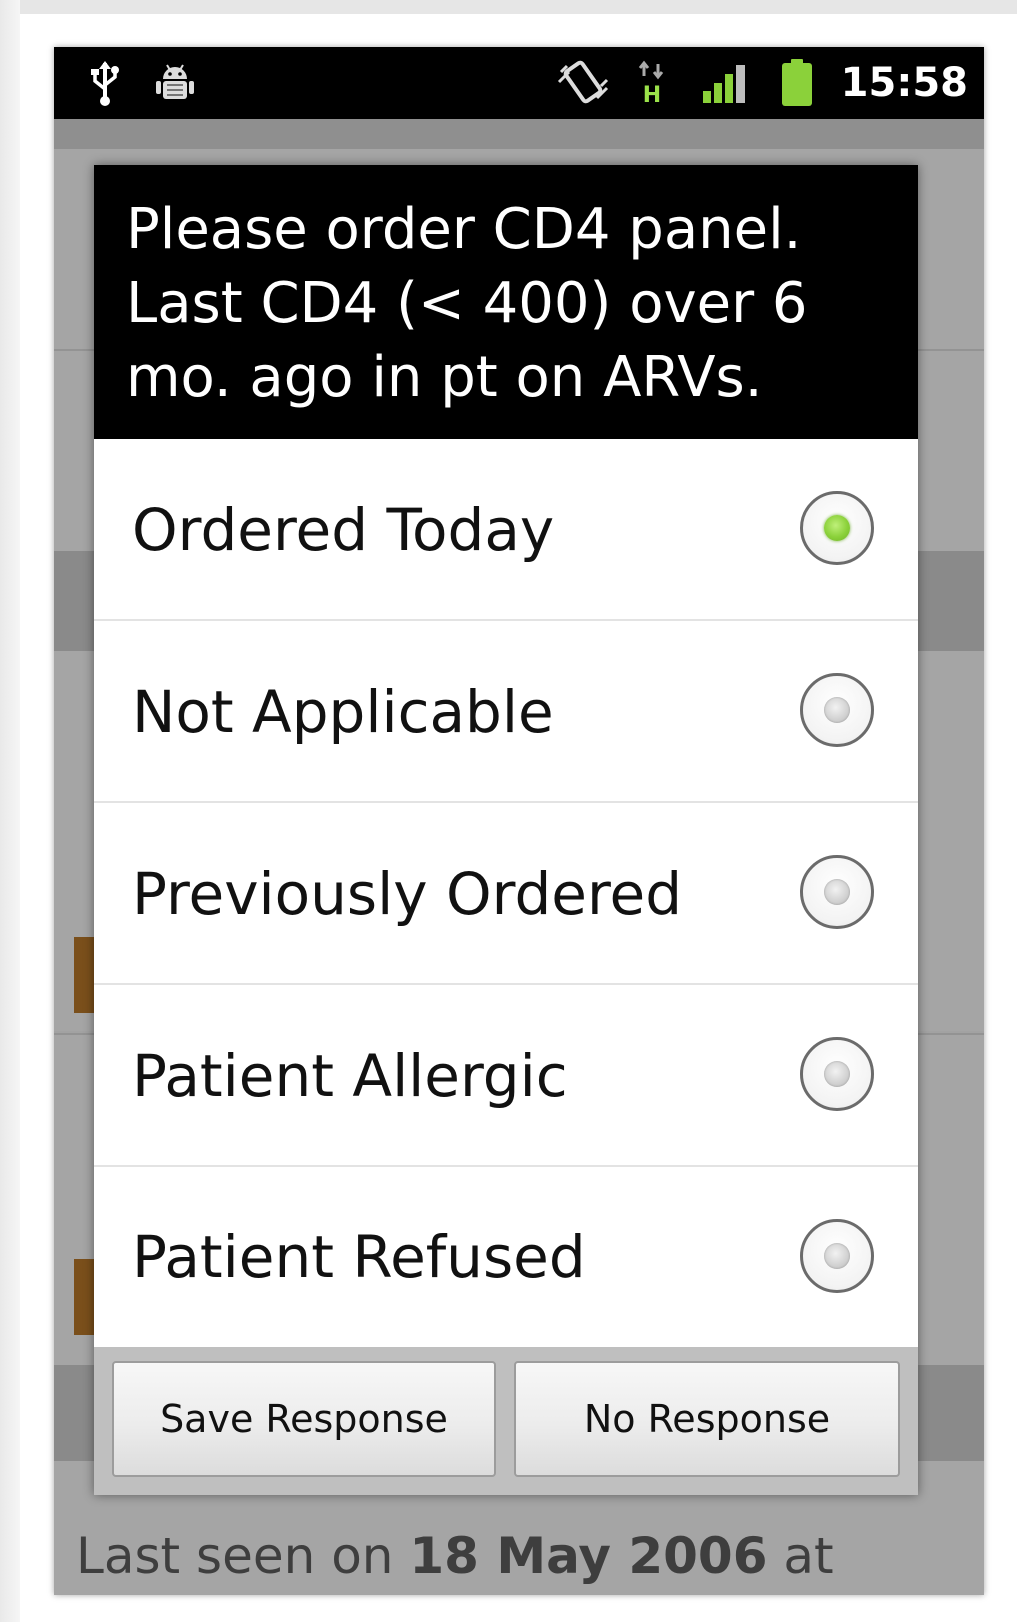 The image size is (1017, 1622). What do you see at coordinates (519, 83) in the screenshot?
I see `status-bar: H 15:58` at bounding box center [519, 83].